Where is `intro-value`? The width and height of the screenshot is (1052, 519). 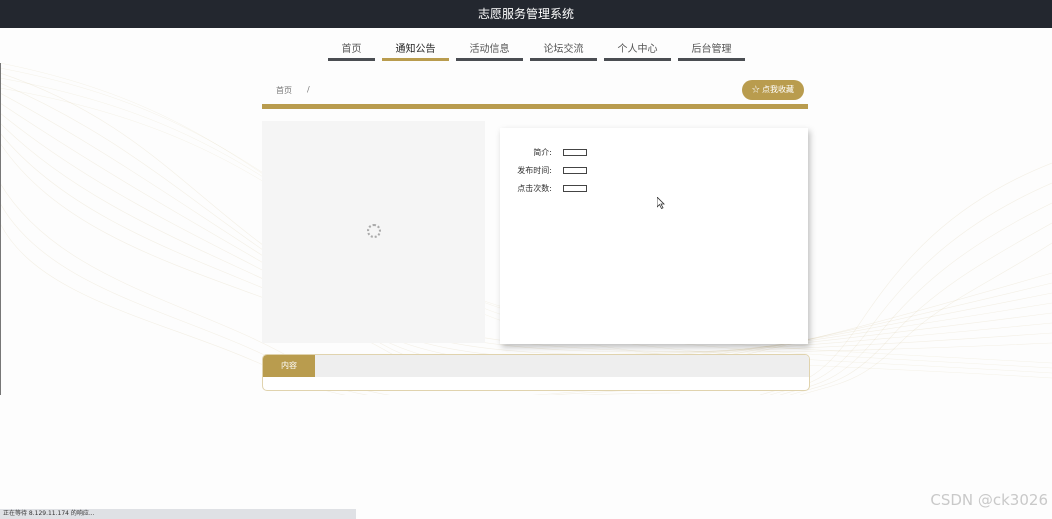 intro-value is located at coordinates (575, 152).